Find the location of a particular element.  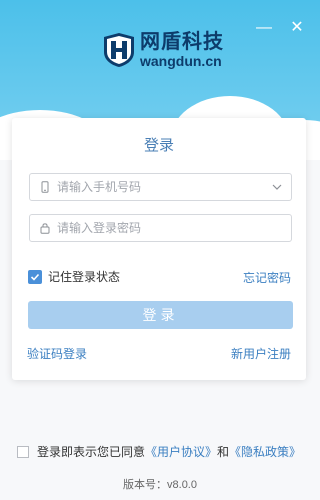

remember-checkbox is located at coordinates (35, 276).